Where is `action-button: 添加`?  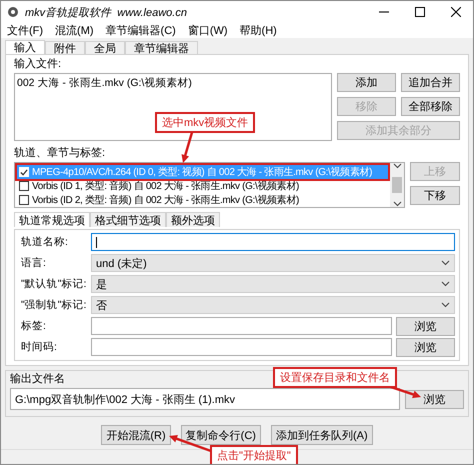 action-button: 添加 is located at coordinates (366, 82).